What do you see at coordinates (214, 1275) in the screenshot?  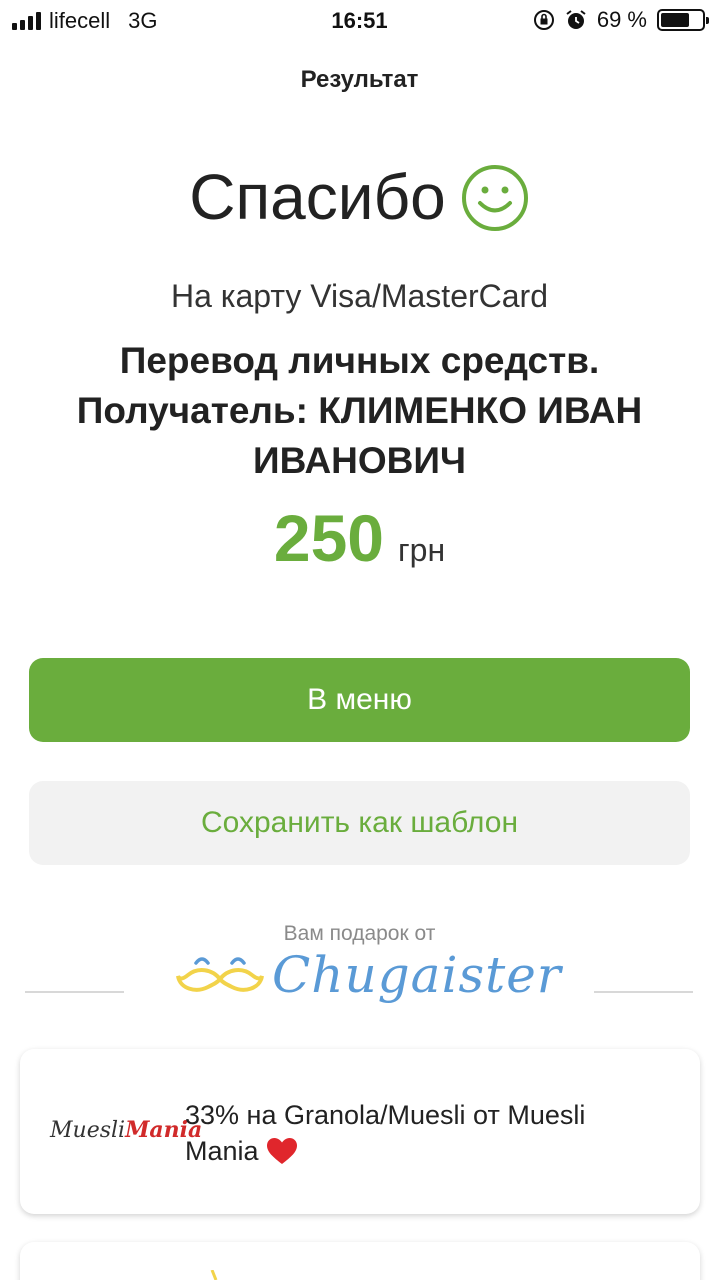 I see `partial-logo-icon` at bounding box center [214, 1275].